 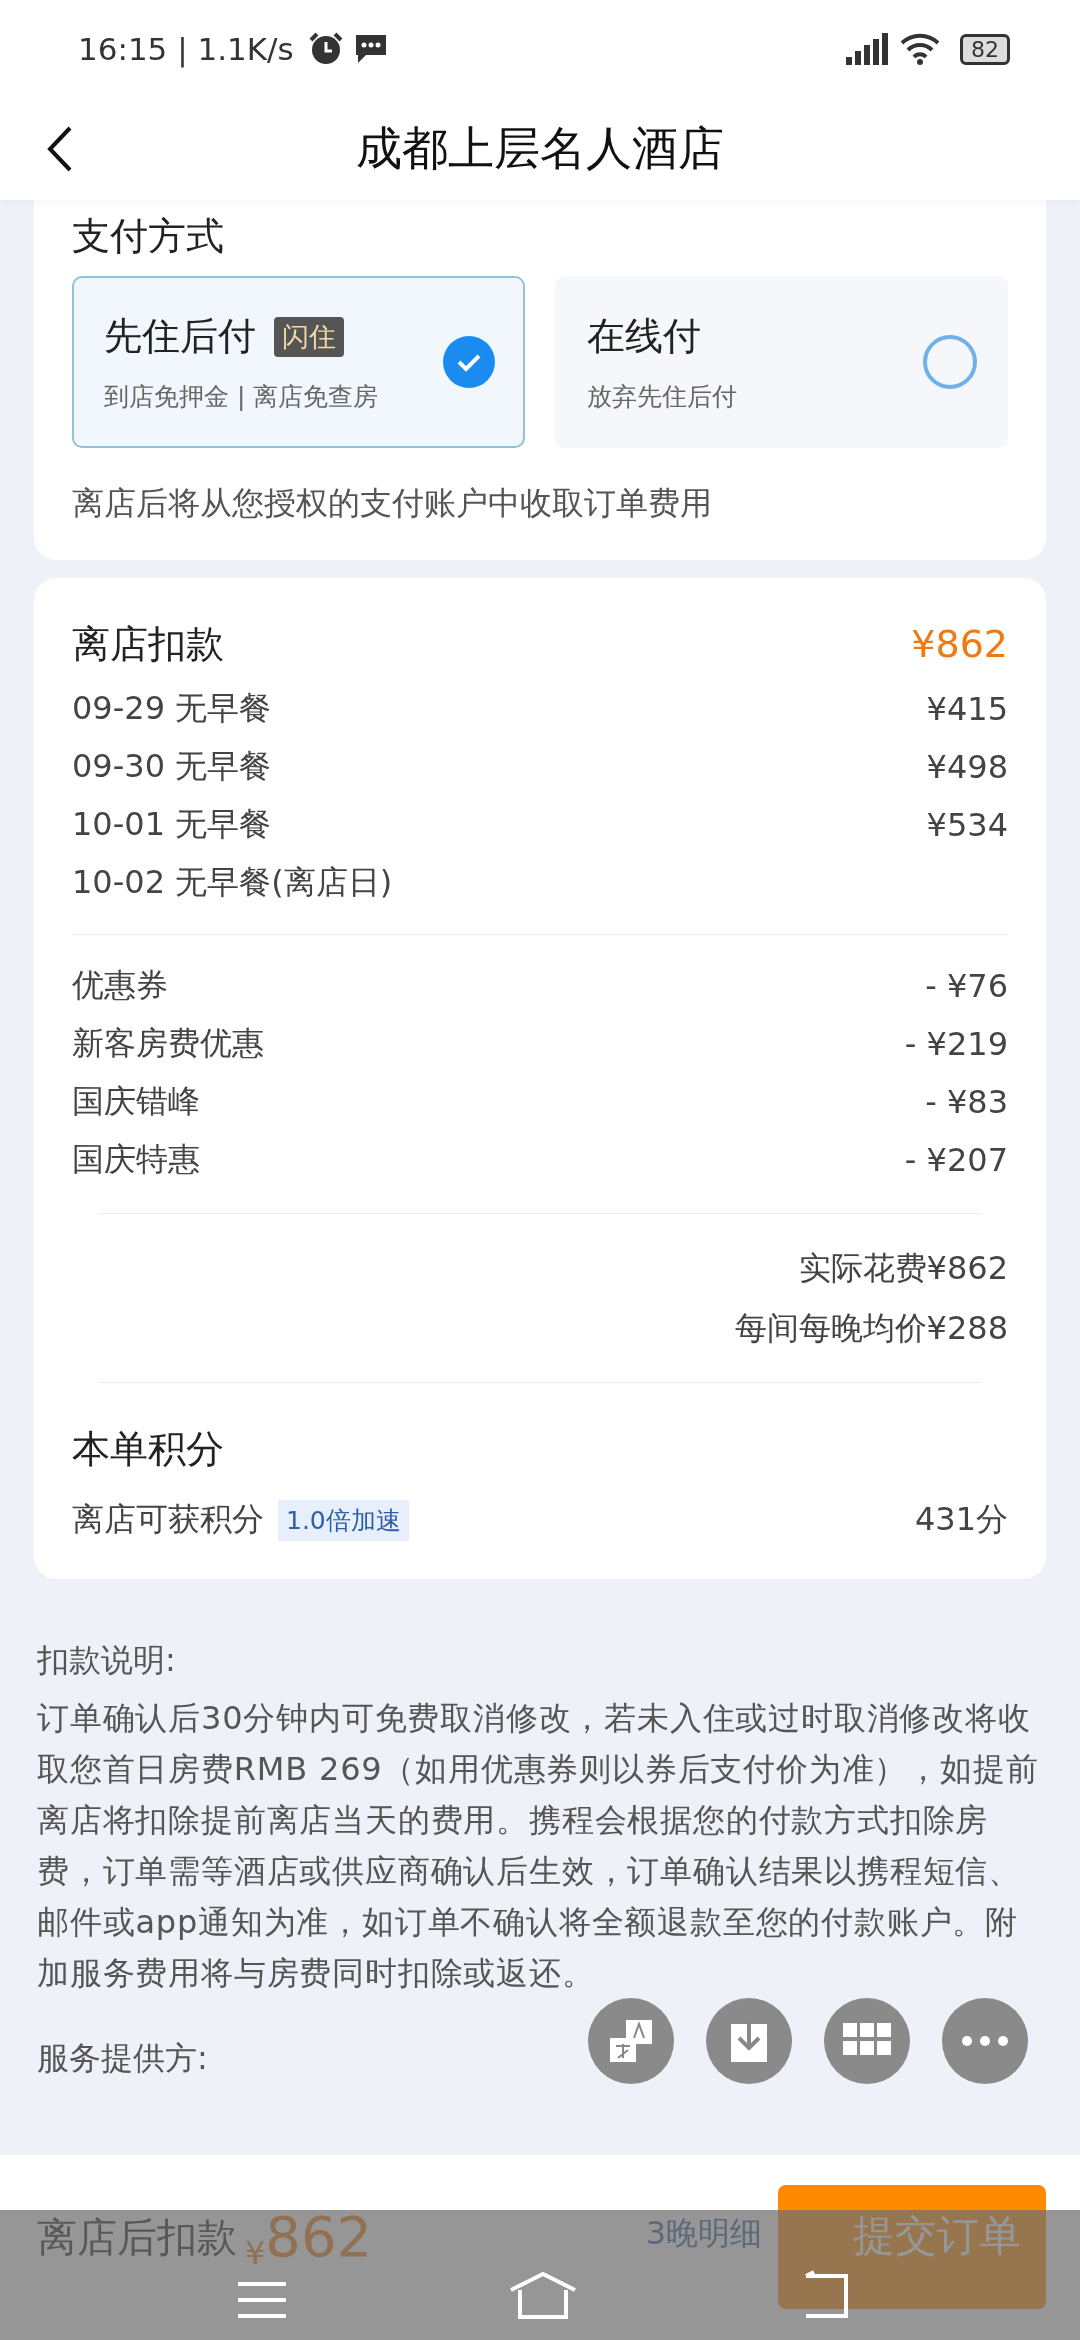 What do you see at coordinates (136, 1101) in the screenshot?
I see `discount-label: 国庆错峰` at bounding box center [136, 1101].